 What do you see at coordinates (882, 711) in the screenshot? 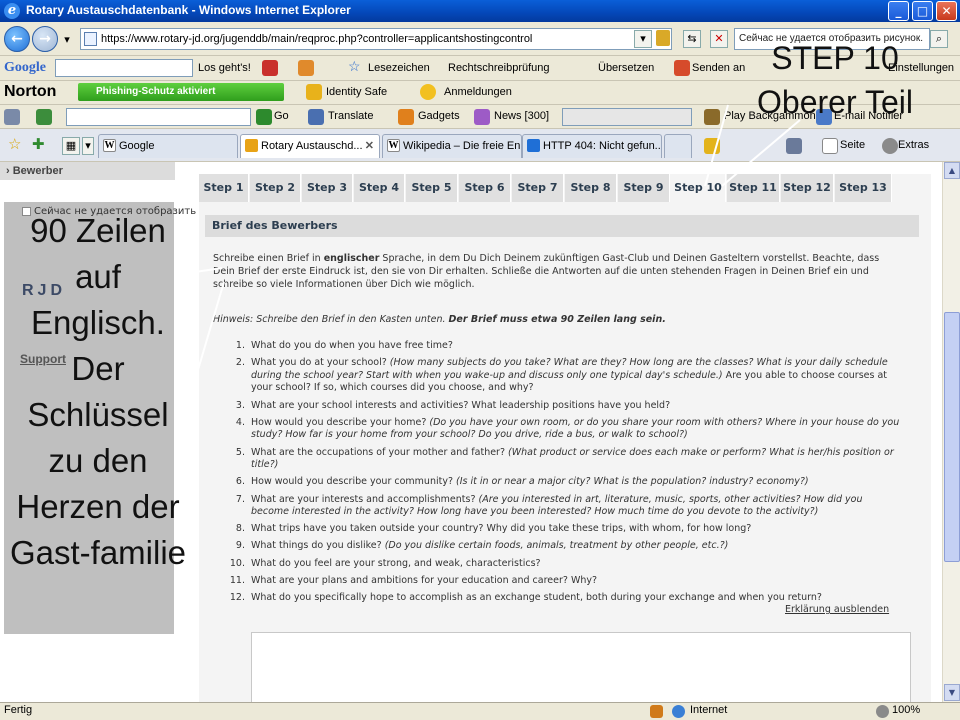
I see `zoom-icon` at bounding box center [882, 711].